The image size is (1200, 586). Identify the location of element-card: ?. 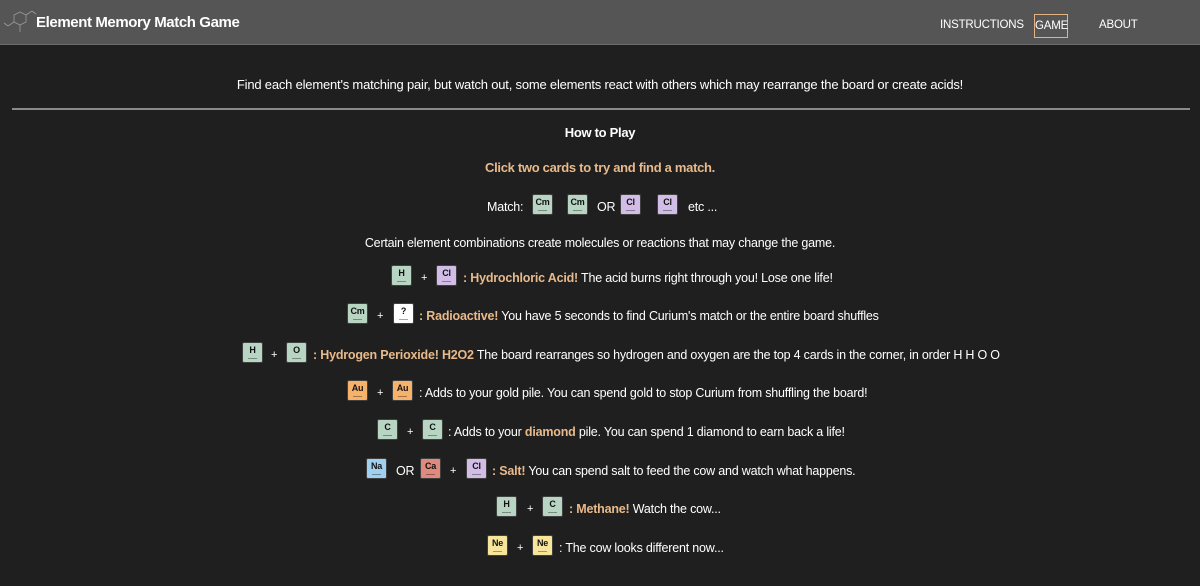
(403, 313).